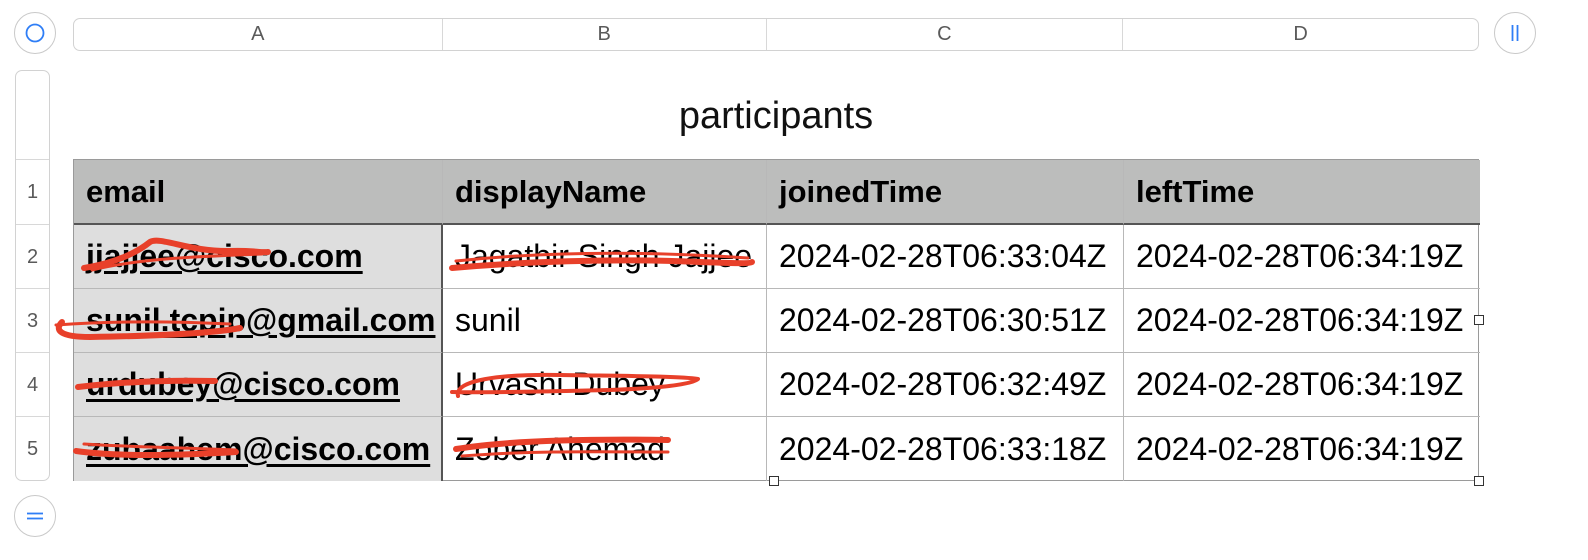  I want to click on circle-select-icon, so click(35, 33).